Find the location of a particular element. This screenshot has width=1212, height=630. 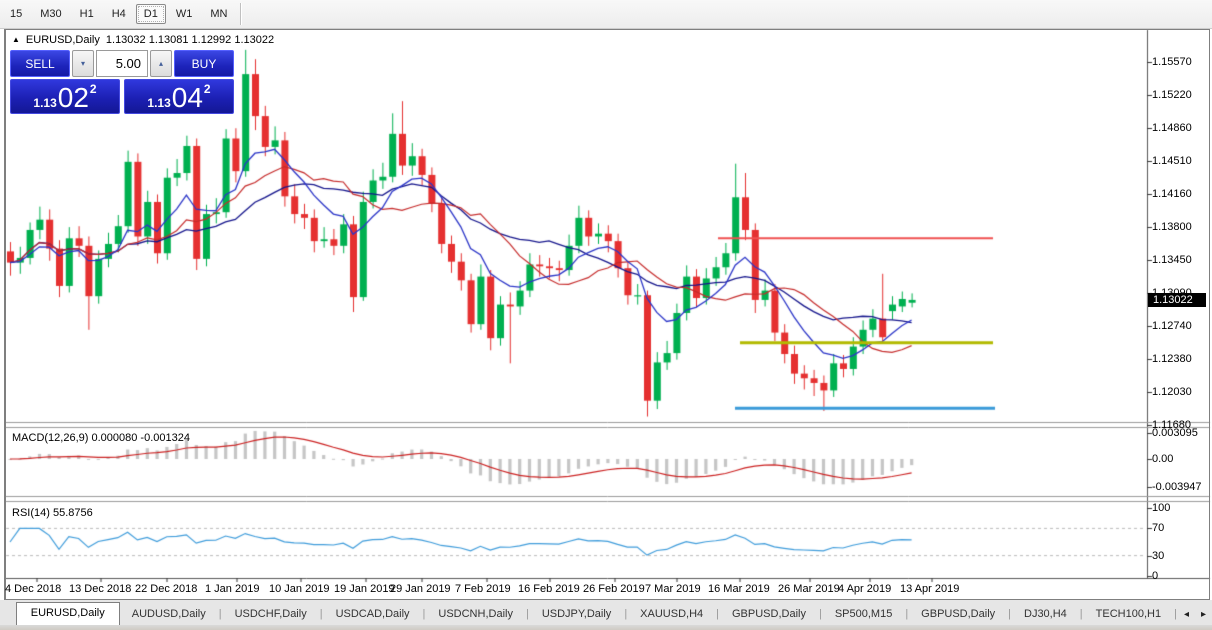

buy-price-pip-digit: 2 is located at coordinates (207, 89).